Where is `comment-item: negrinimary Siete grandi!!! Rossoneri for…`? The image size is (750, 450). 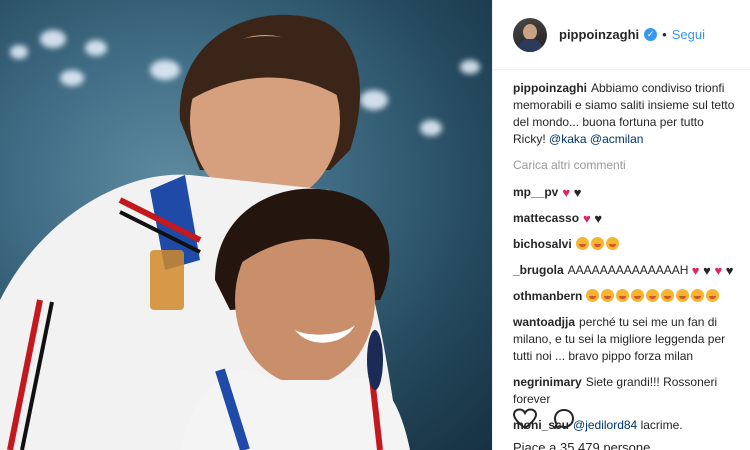 comment-item: negrinimary Siete grandi!!! Rossoneri for… is located at coordinates (624, 391).